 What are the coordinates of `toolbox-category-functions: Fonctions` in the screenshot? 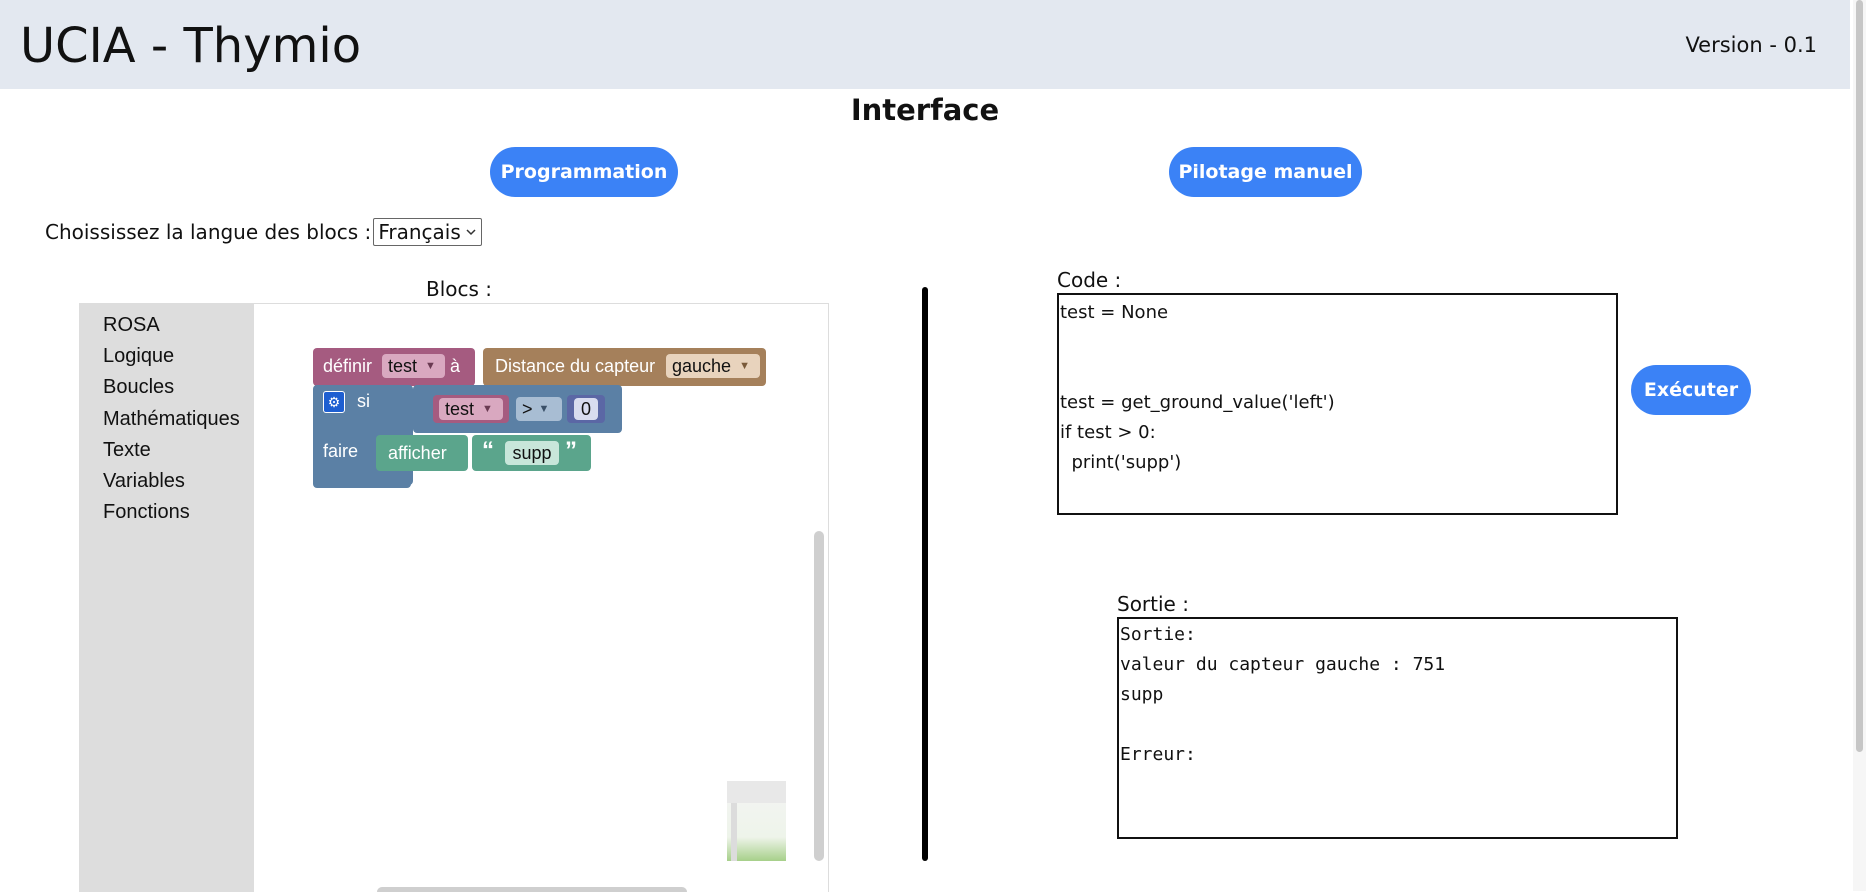 It's located at (146, 512).